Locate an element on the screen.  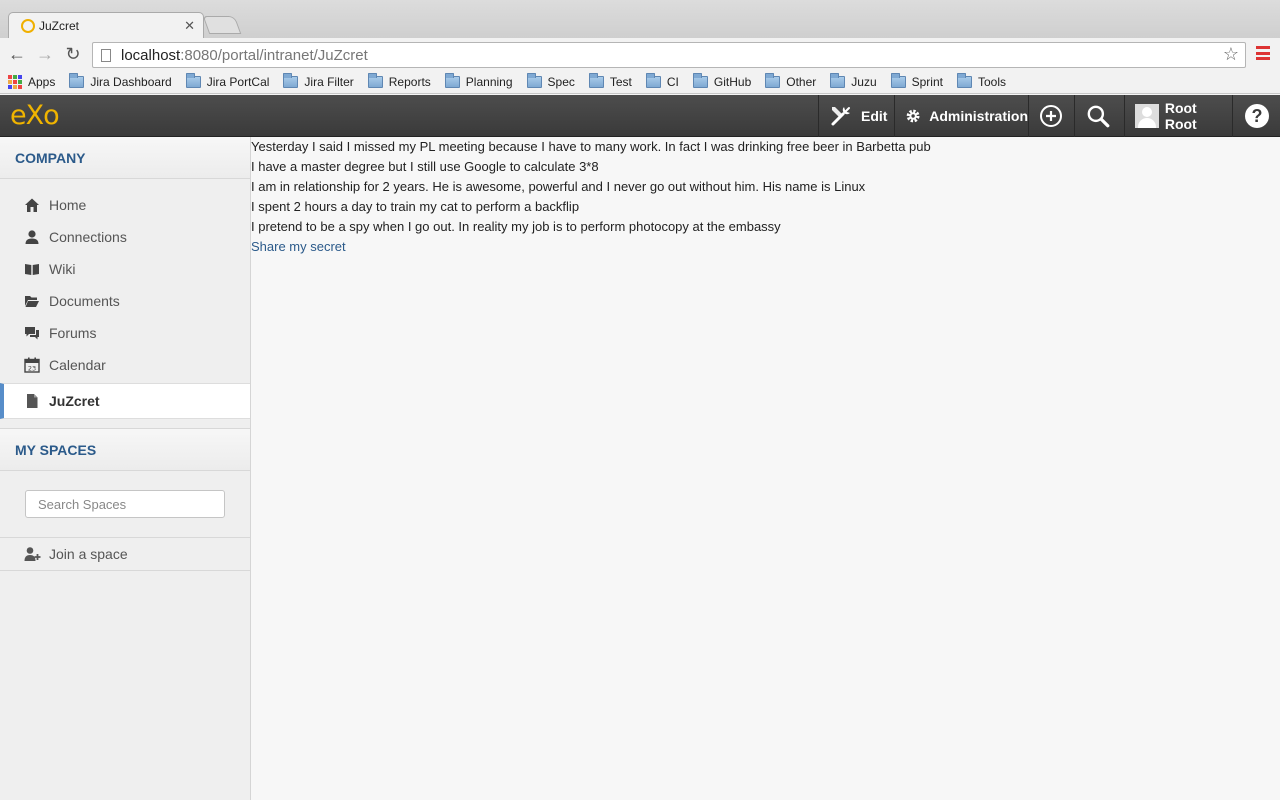
close-tab-icon: ✕ is located at coordinates (189, 25).